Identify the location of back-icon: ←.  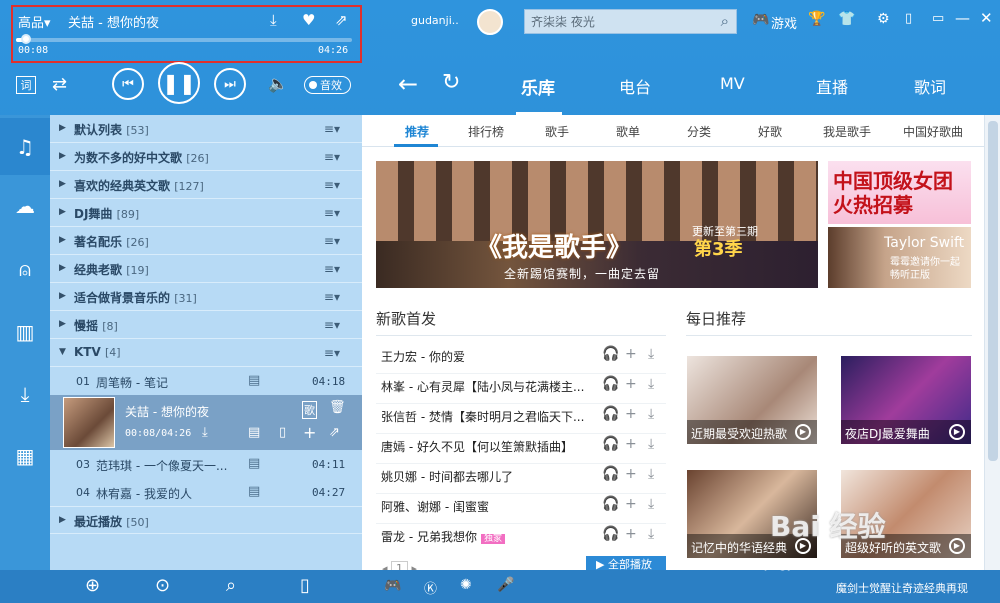
(408, 84).